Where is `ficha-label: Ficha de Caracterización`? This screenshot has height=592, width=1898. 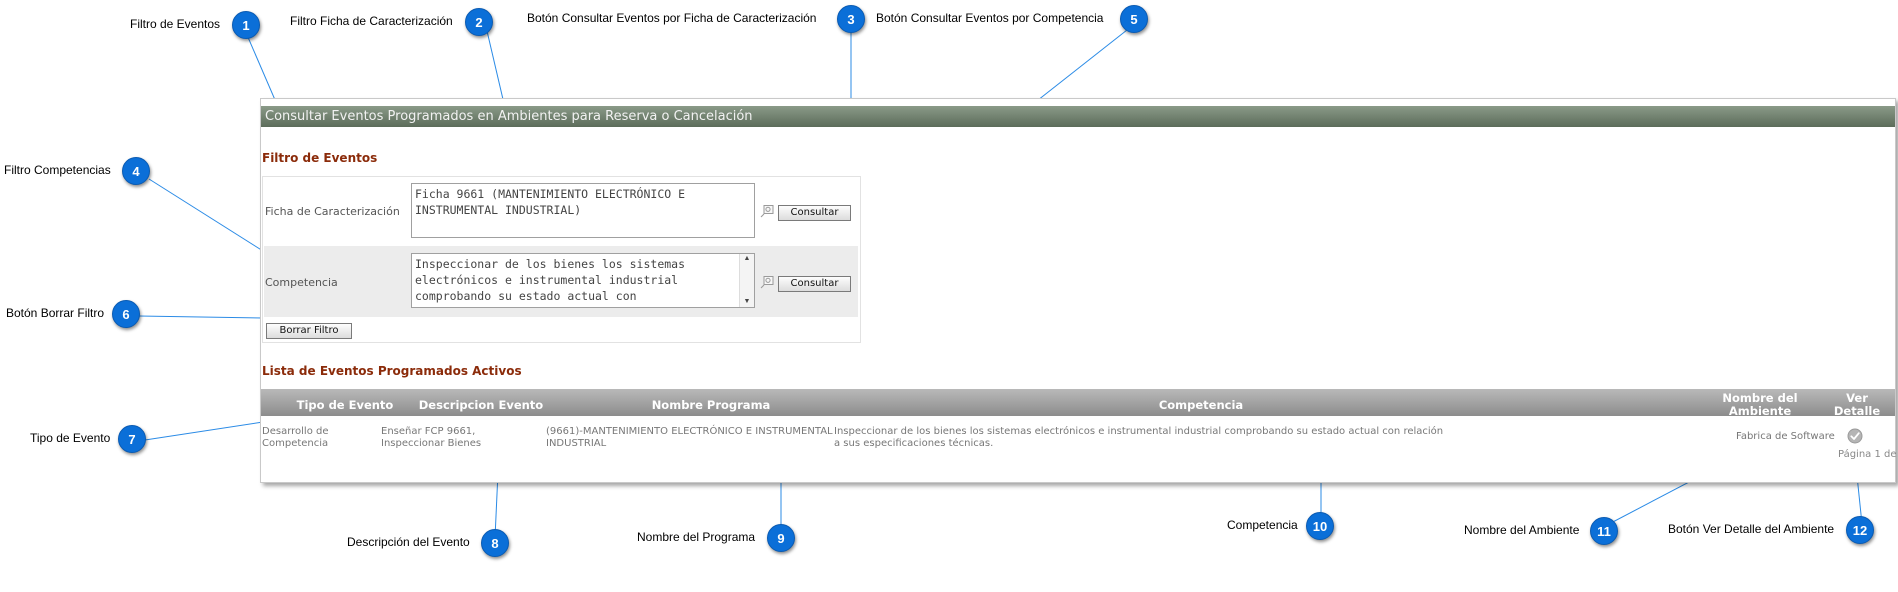
ficha-label: Ficha de Caracterización is located at coordinates (332, 211).